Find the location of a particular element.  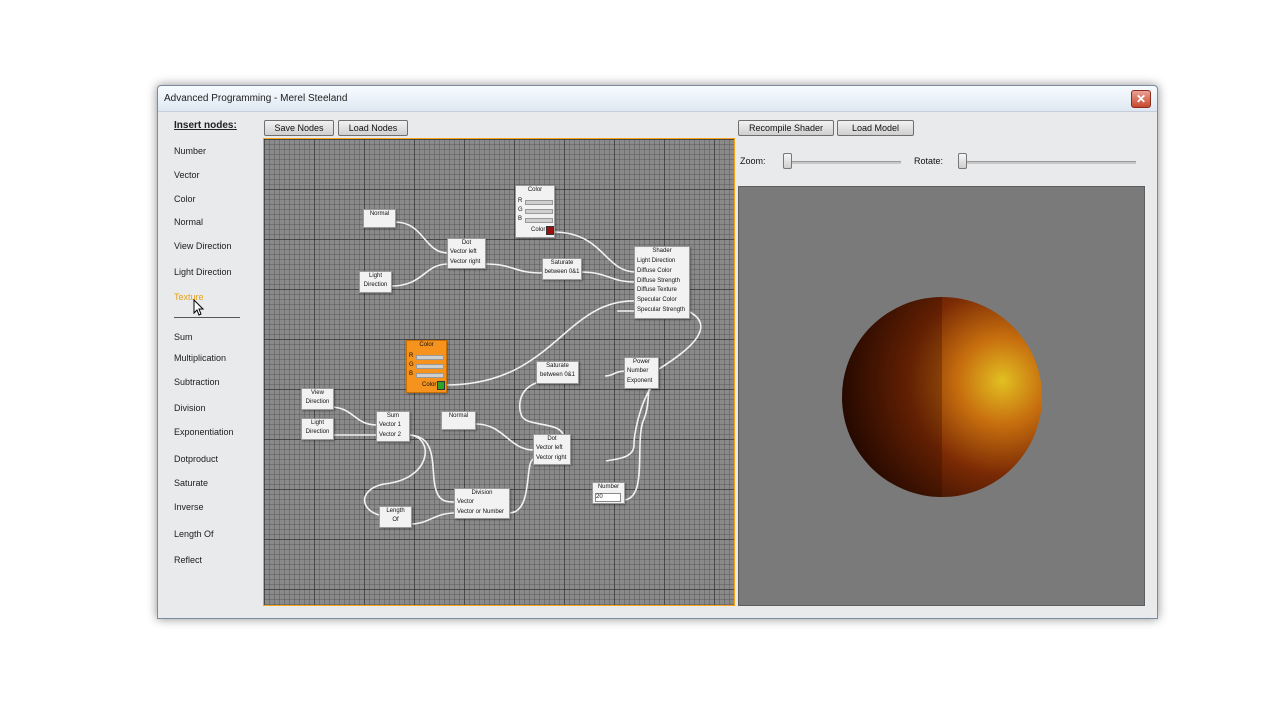

sidebar-item-color: Color is located at coordinates (185, 199).